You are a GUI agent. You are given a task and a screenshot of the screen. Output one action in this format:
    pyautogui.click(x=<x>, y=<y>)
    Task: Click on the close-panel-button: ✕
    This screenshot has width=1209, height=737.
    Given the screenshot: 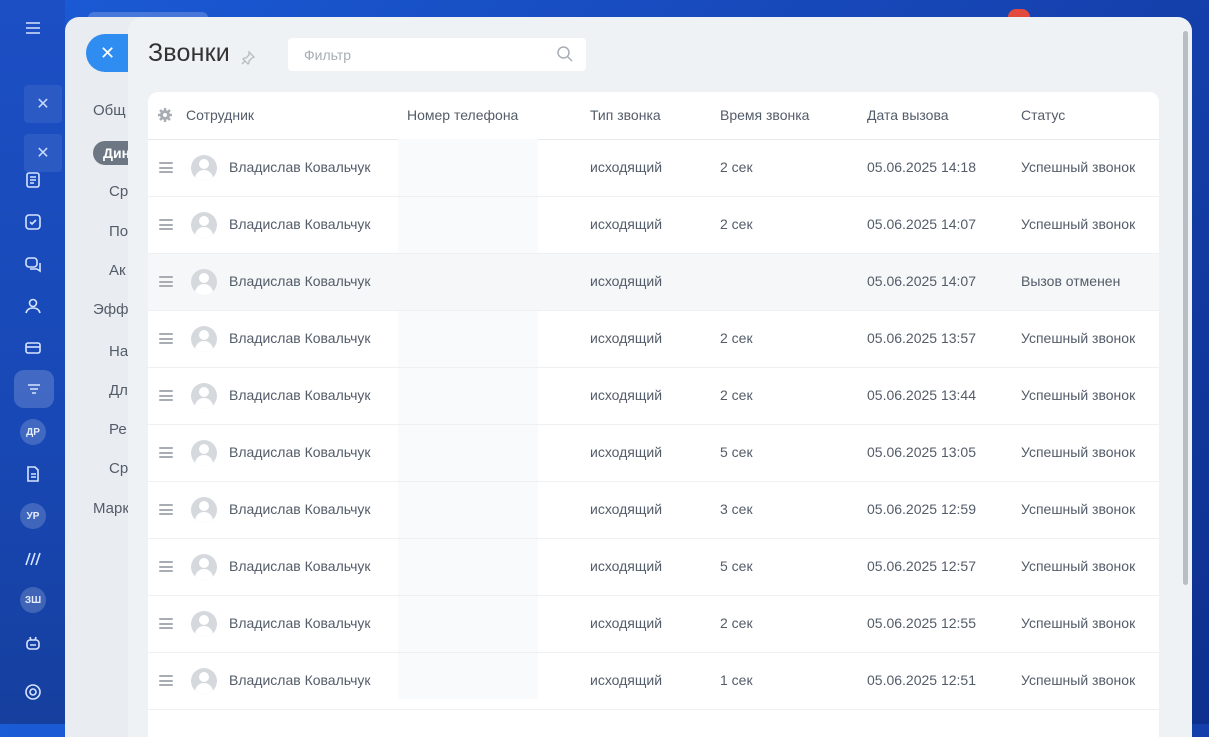 What is the action you would take?
    pyautogui.click(x=110, y=53)
    